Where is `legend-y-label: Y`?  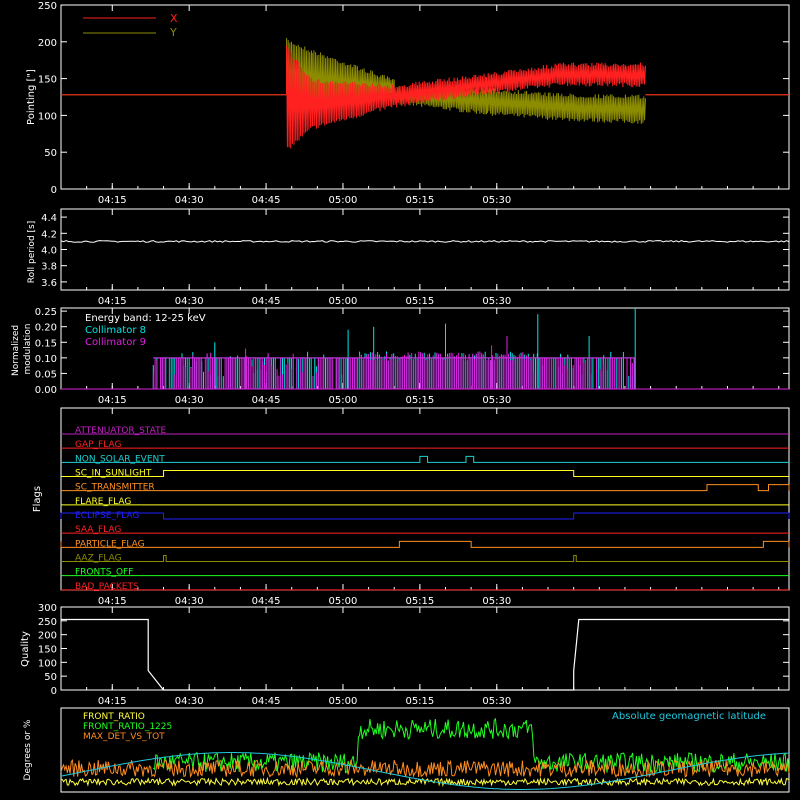 legend-y-label: Y is located at coordinates (173, 32).